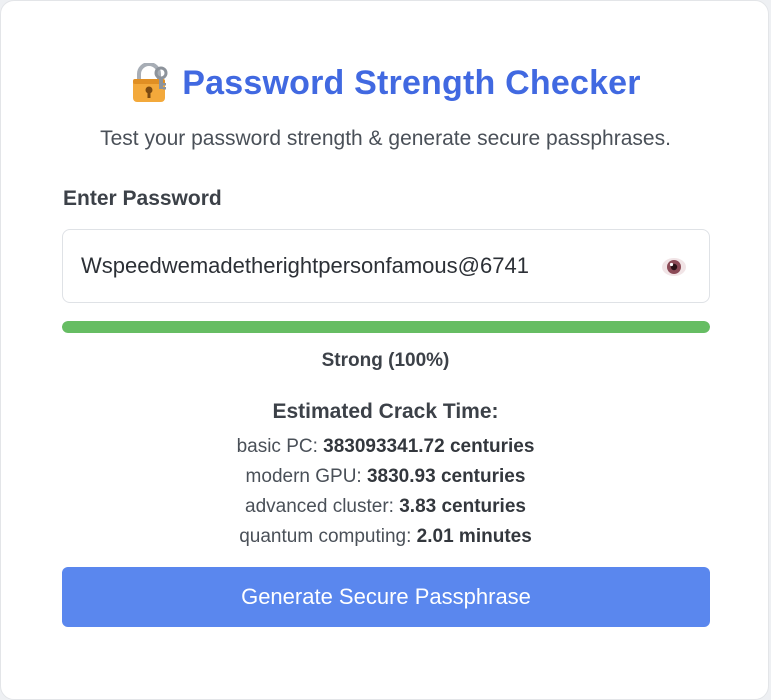  What do you see at coordinates (462, 506) in the screenshot?
I see `crack-time-value: 3.83 centuries` at bounding box center [462, 506].